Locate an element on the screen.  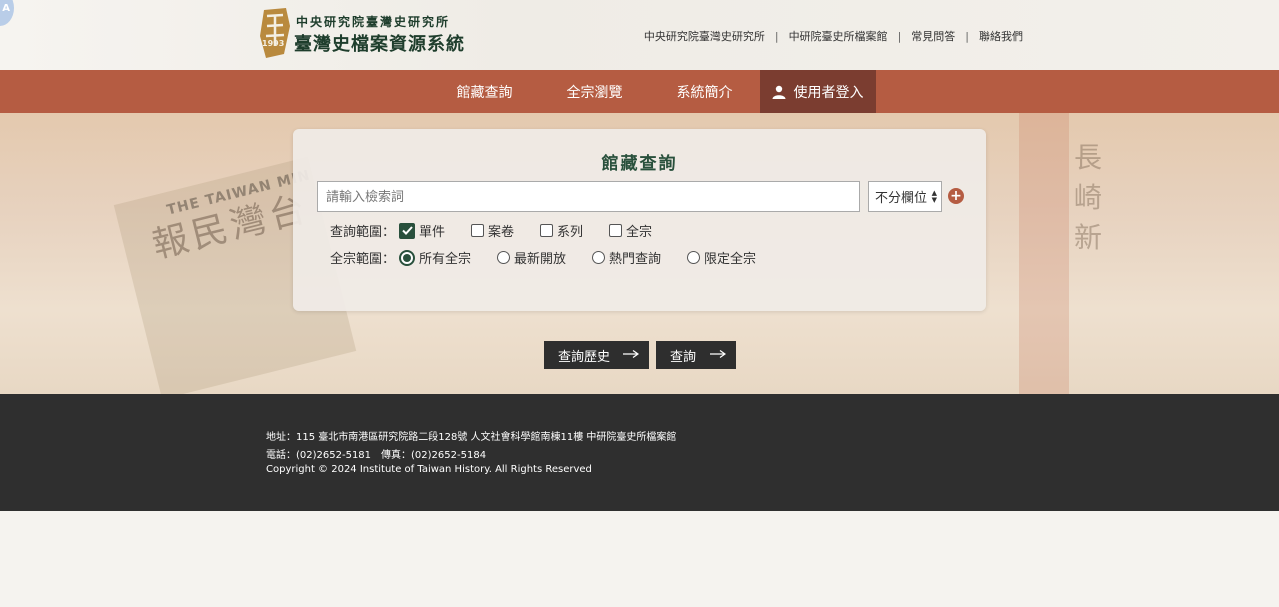
logo-year: 1993 is located at coordinates (273, 43).